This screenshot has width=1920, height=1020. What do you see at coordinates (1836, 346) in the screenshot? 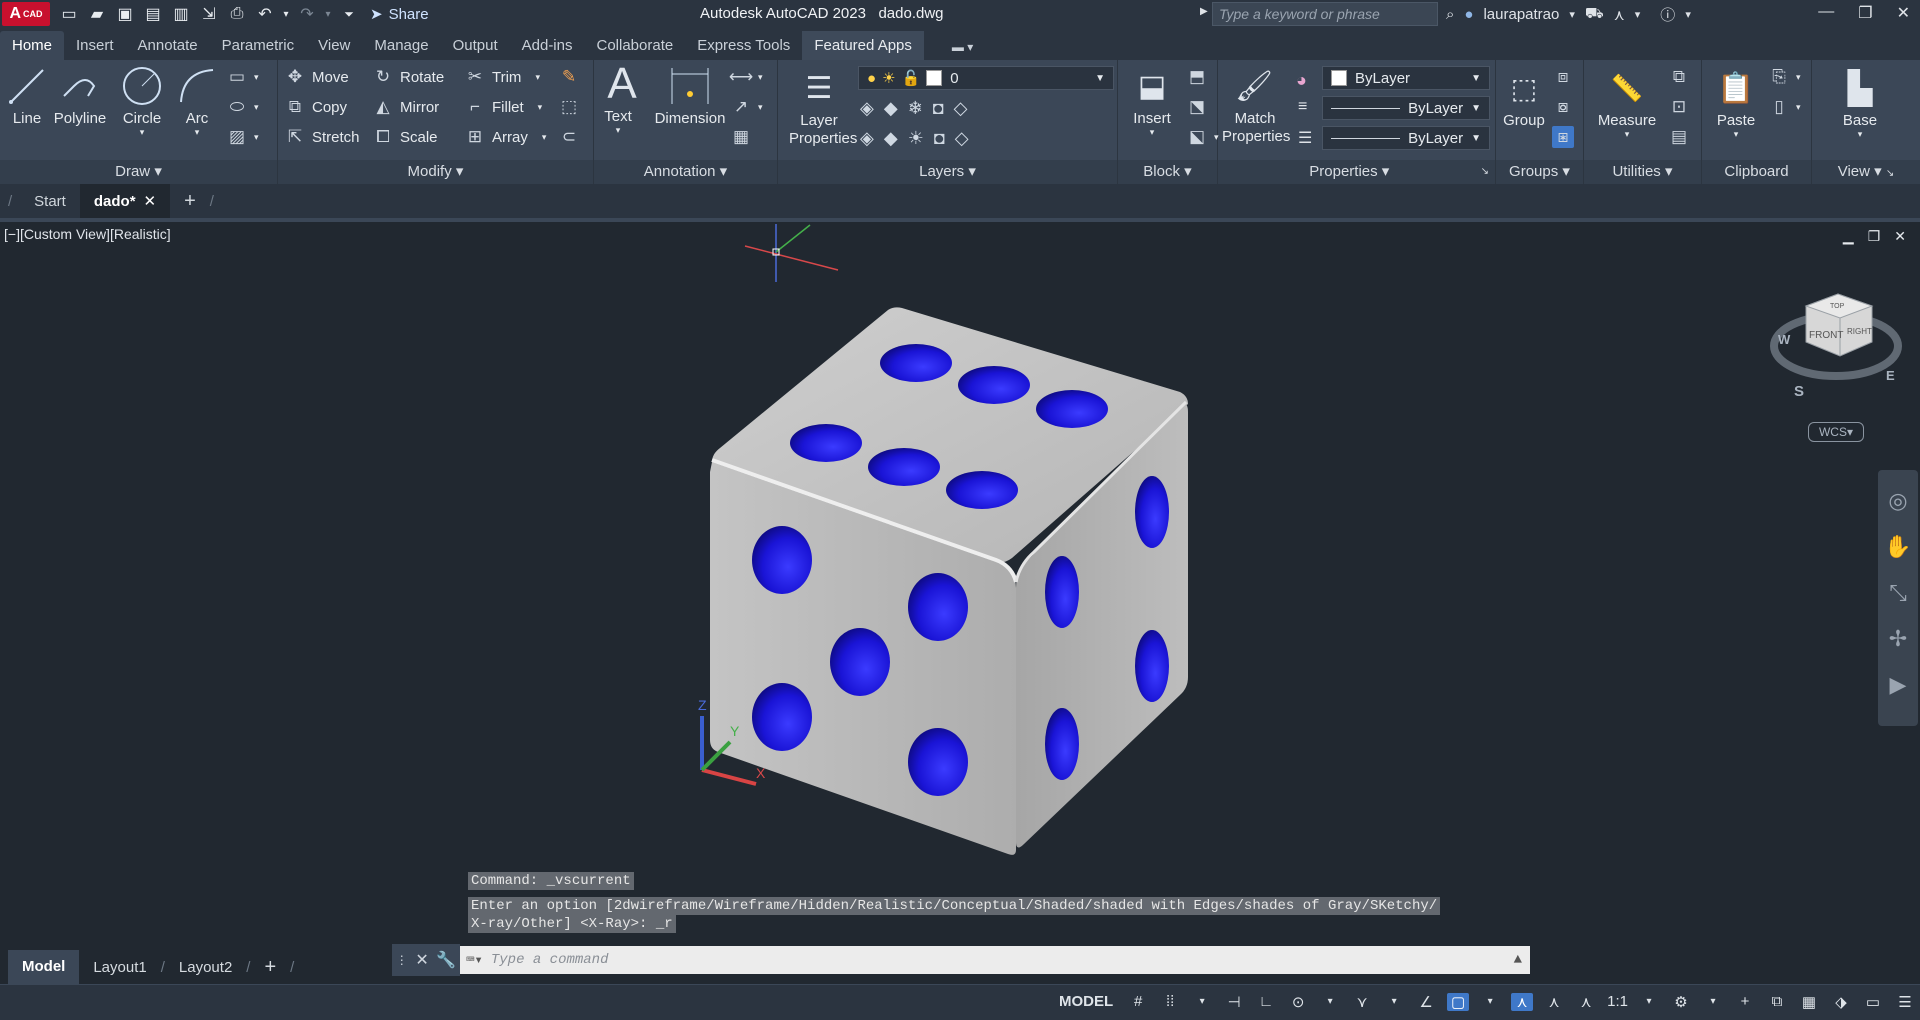
I see `viewcube: FRONT RIGHT TOP W S E` at bounding box center [1836, 346].